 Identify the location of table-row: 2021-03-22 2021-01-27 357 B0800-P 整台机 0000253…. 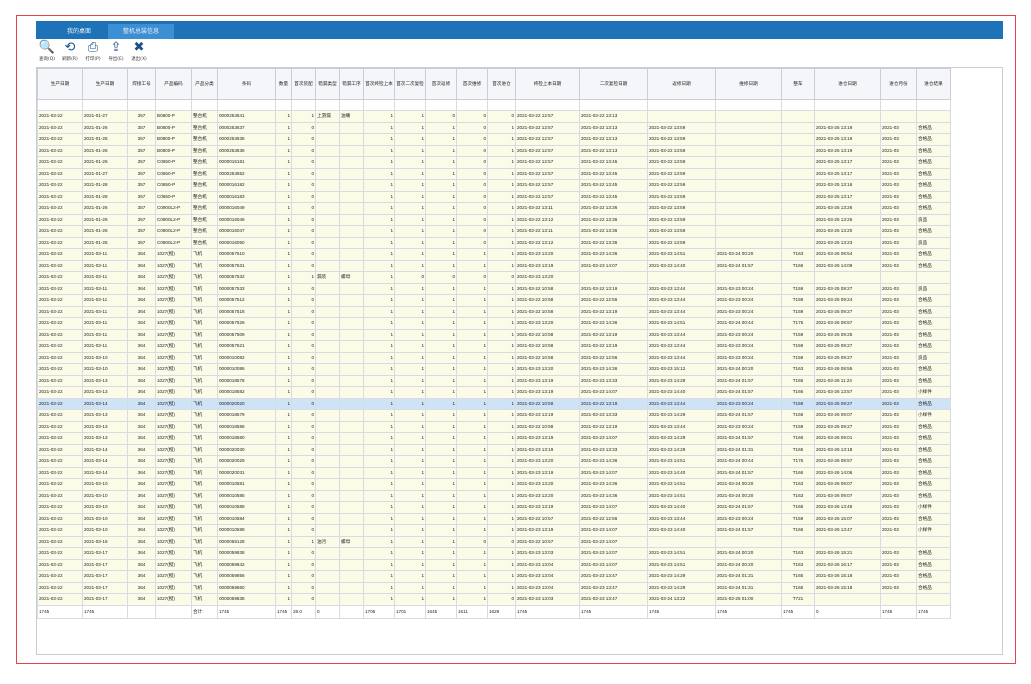
(494, 116).